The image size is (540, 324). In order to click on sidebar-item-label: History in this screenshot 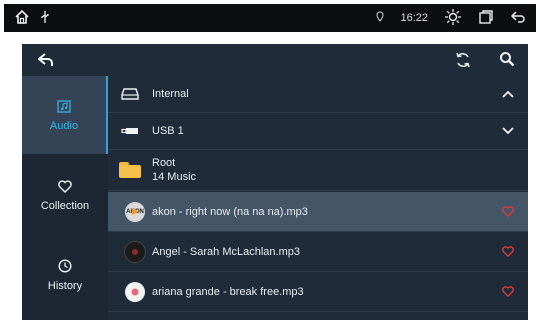, I will do `click(65, 286)`.